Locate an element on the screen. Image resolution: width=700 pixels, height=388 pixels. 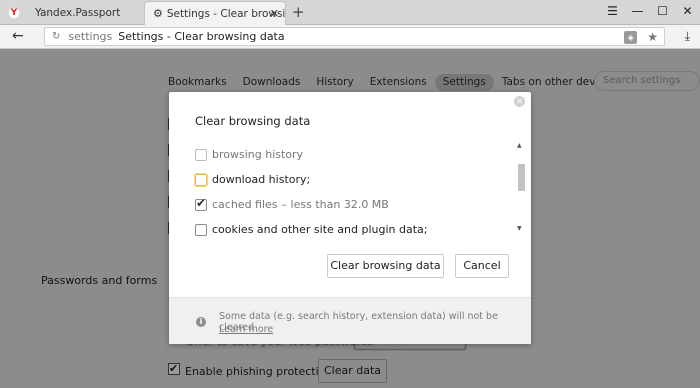
tab-yandex-passport: Y Yandex.Passport is located at coordinates (72, 13).